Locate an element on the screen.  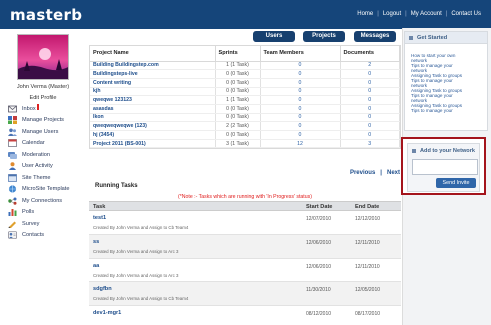
add-network-box: Add to your Network Send Invite is located at coordinates (443, 166).